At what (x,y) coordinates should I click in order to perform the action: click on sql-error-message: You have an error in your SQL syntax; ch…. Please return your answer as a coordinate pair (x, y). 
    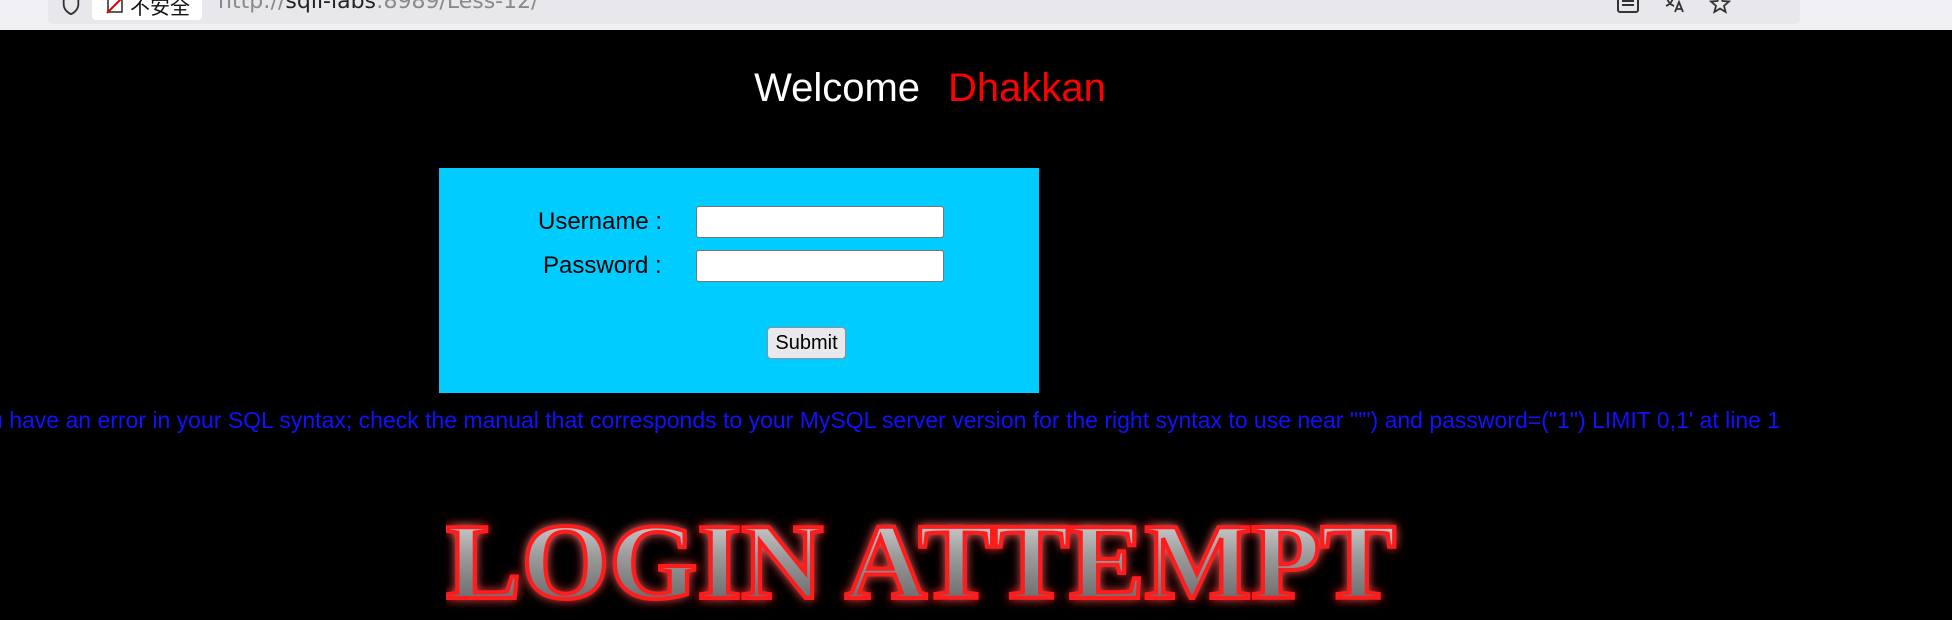
    Looking at the image, I should click on (890, 420).